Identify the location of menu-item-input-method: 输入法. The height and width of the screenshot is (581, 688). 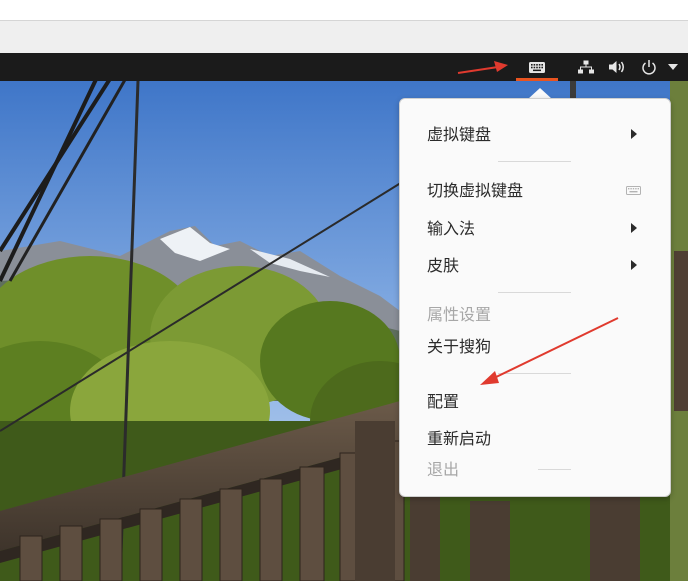
(451, 229).